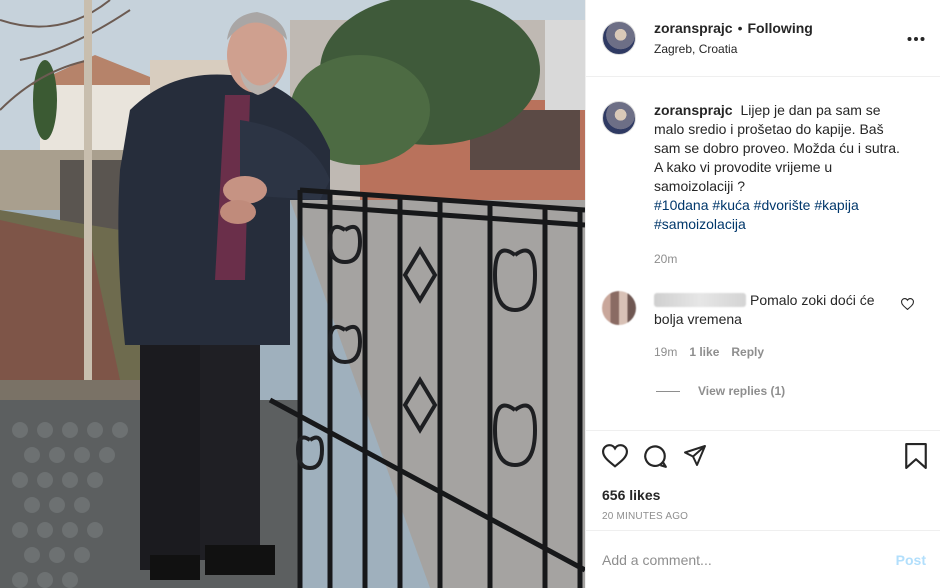 The image size is (940, 588). What do you see at coordinates (619, 118) in the screenshot?
I see `caption-avatar` at bounding box center [619, 118].